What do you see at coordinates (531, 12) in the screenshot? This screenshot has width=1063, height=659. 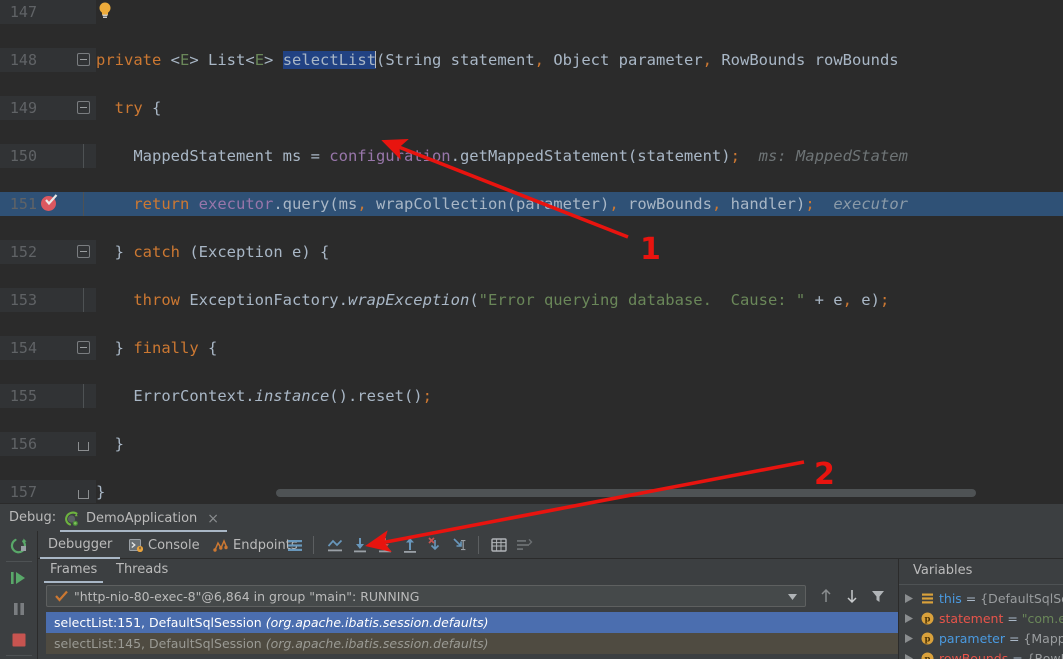 I see `code-line-147: 147` at bounding box center [531, 12].